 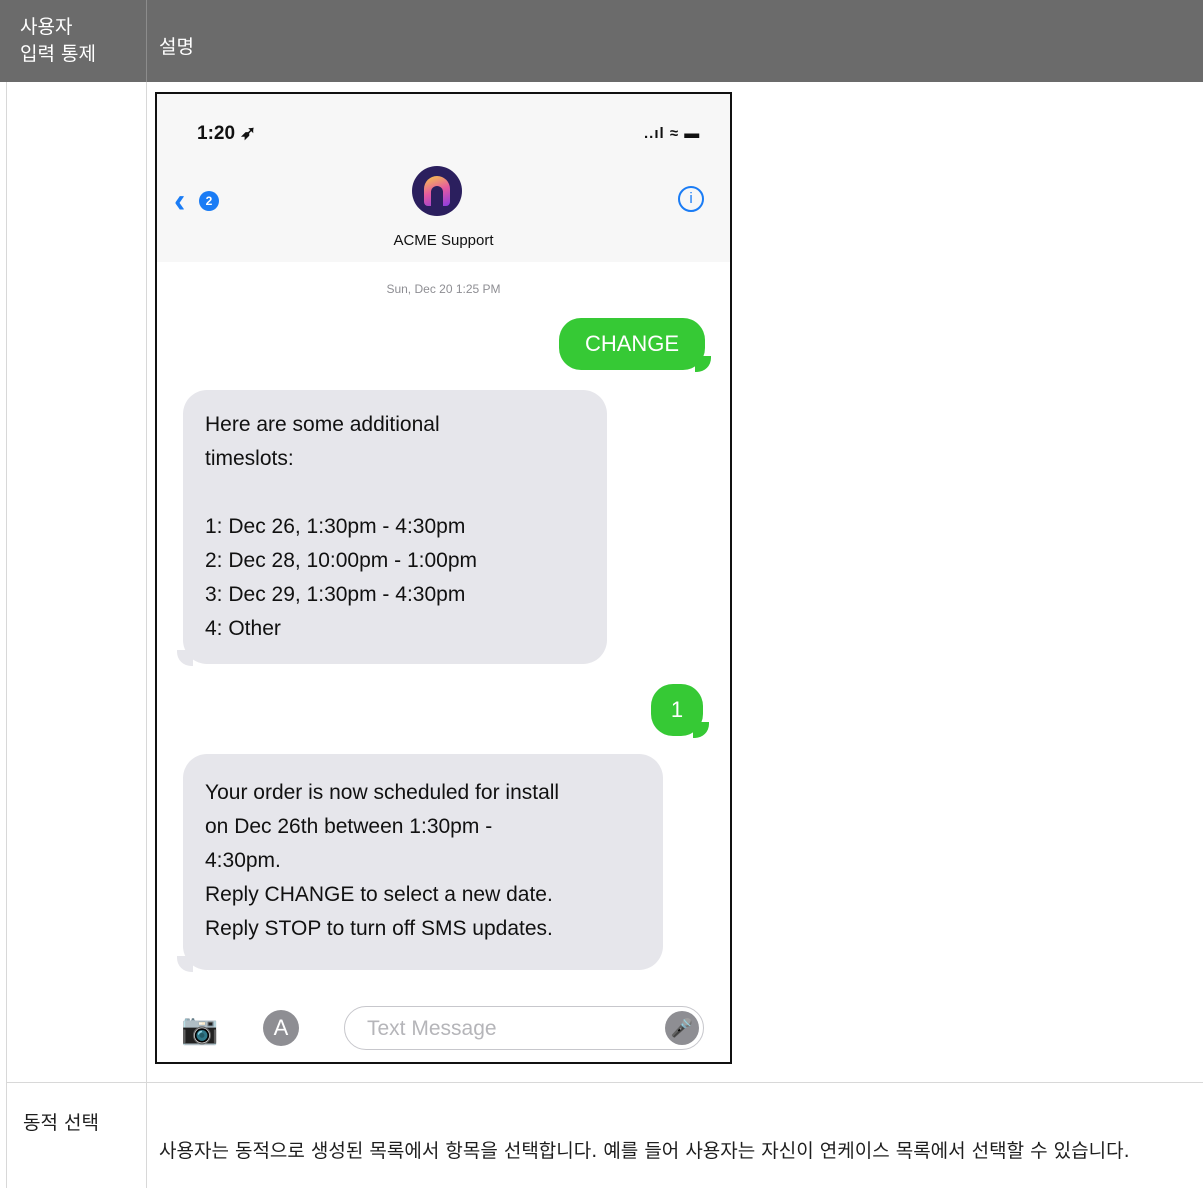 I want to click on outgoing-bubble: 1, so click(x=680, y=711).